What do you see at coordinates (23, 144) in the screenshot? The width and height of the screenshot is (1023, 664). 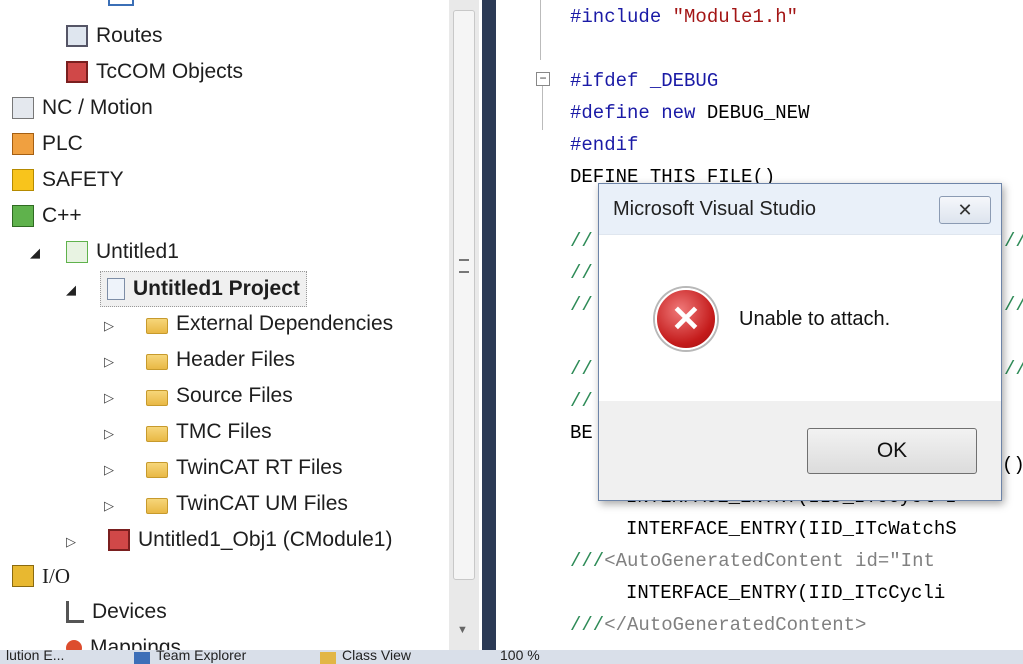 I see `plc-icon` at bounding box center [23, 144].